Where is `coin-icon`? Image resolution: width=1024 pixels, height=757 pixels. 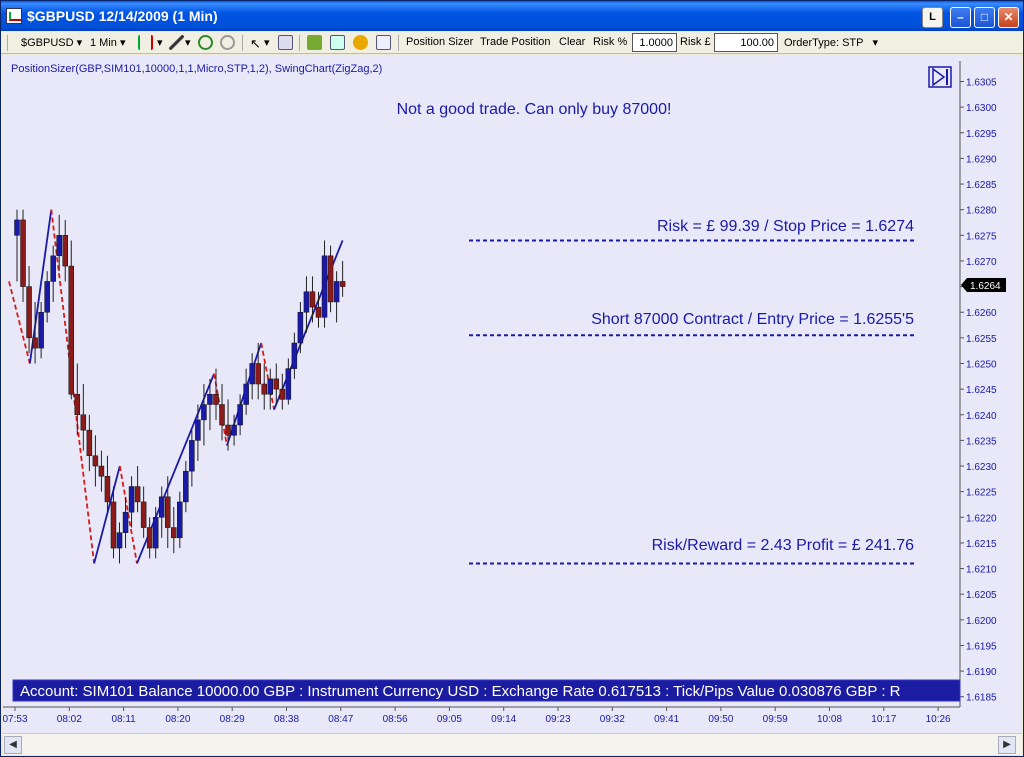
coin-icon is located at coordinates (360, 42).